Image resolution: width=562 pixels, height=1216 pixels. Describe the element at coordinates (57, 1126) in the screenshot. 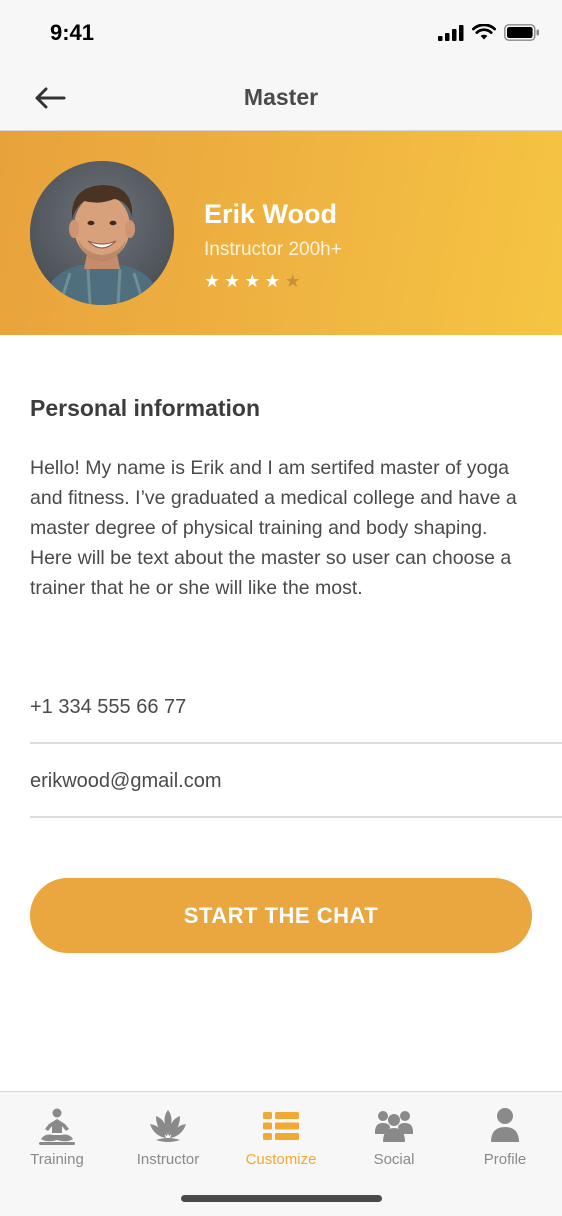

I see `meditation-icon` at that location.